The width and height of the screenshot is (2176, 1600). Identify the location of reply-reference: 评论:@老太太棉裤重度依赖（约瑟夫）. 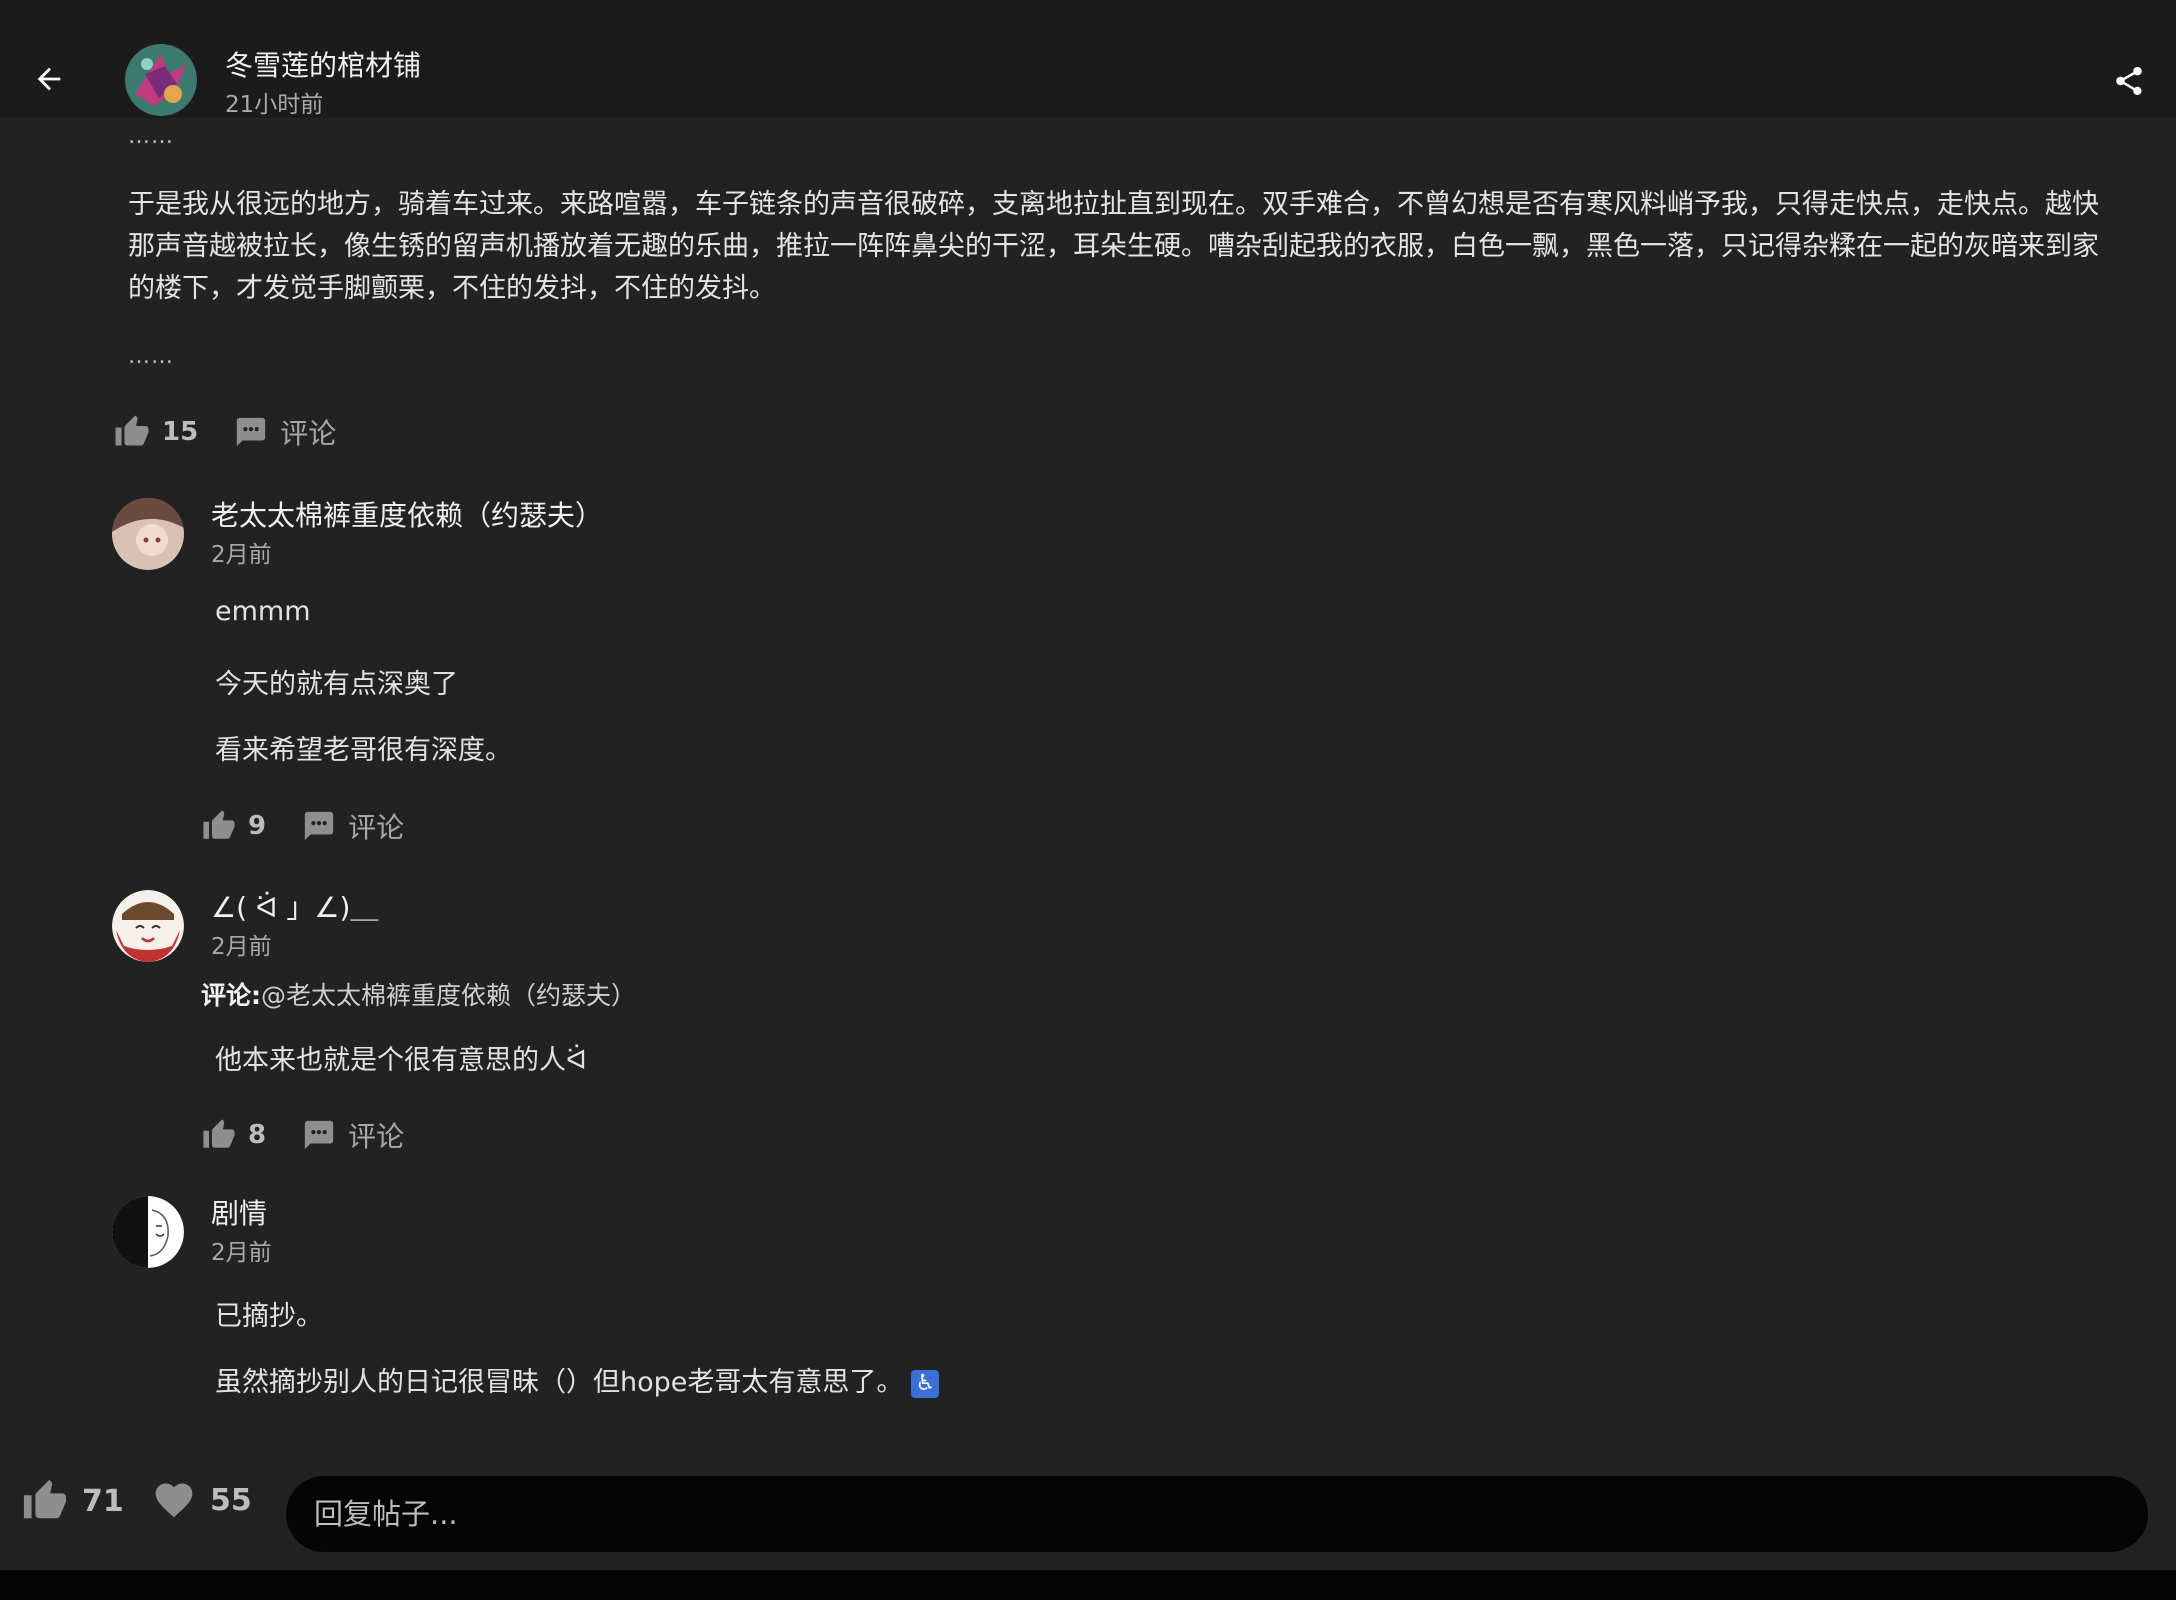
(418, 994).